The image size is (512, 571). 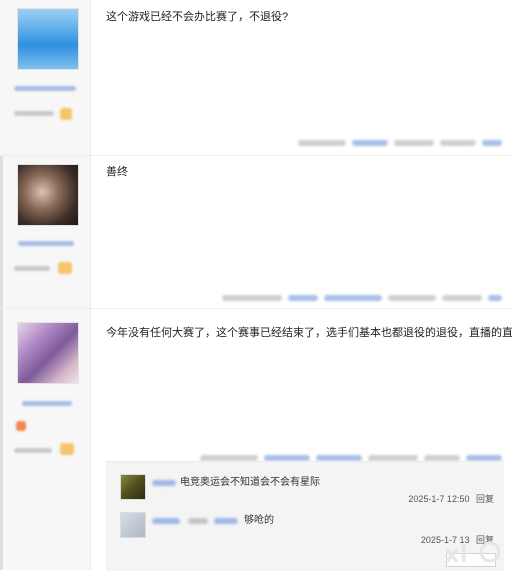 I want to click on reply-target-name, so click(x=226, y=521).